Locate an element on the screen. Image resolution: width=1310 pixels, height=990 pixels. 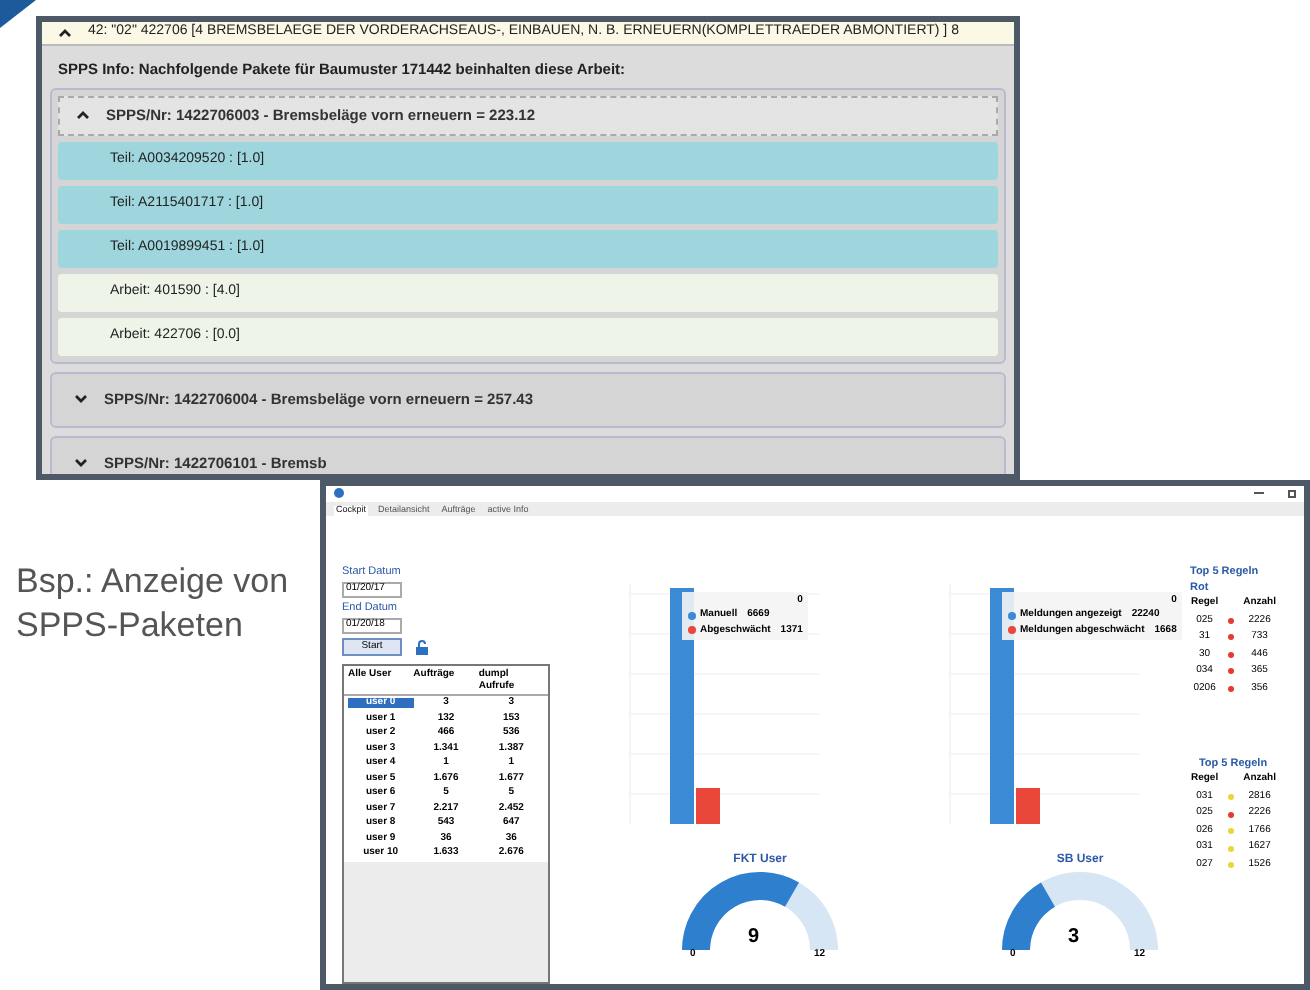
gauge-value: 9 is located at coordinates (754, 937).